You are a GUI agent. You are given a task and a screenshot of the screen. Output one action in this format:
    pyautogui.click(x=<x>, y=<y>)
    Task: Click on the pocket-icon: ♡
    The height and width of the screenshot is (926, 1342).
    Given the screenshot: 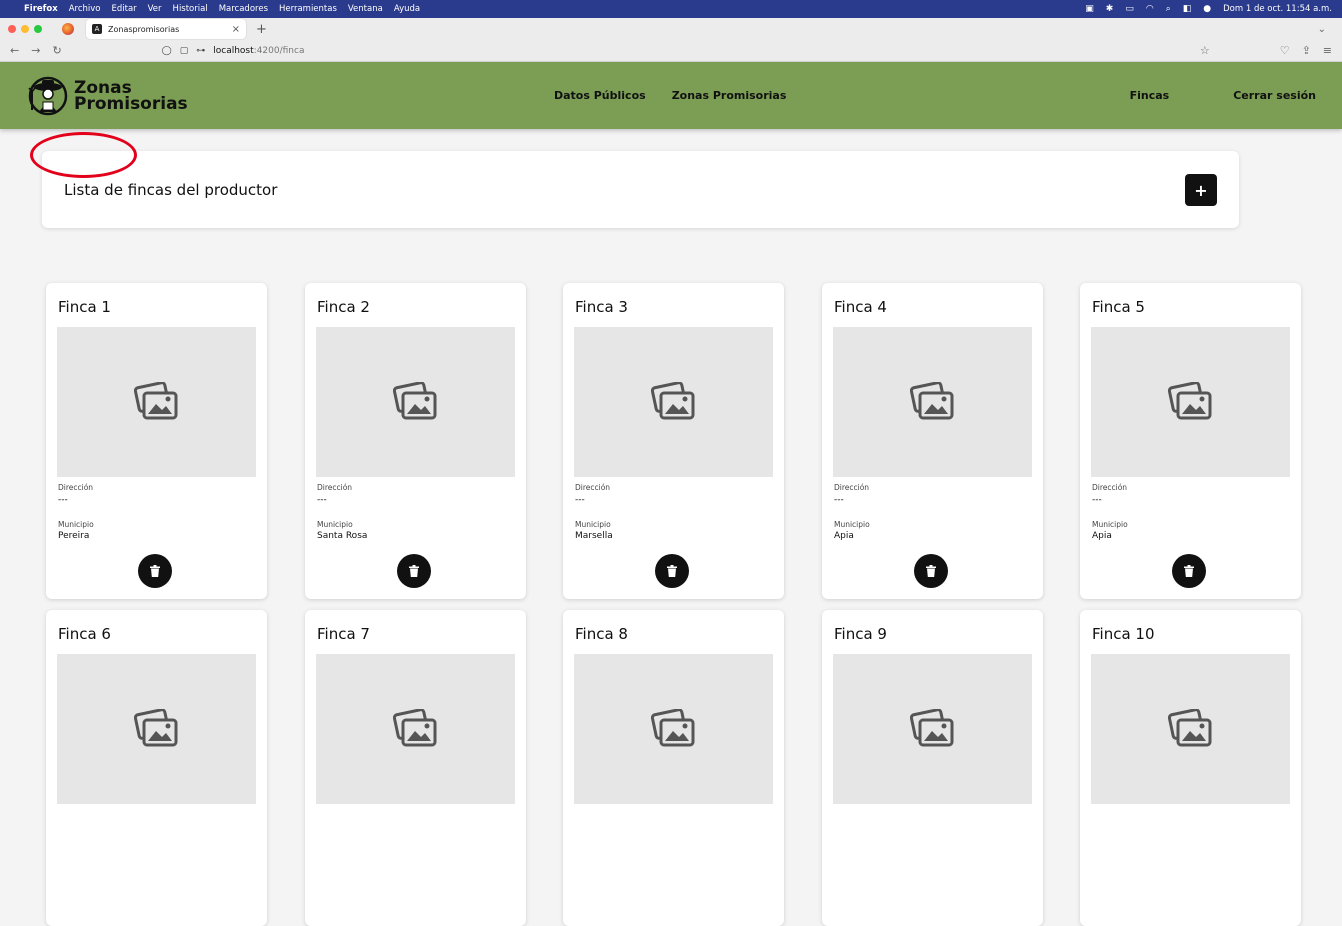 What is the action you would take?
    pyautogui.click(x=1285, y=50)
    